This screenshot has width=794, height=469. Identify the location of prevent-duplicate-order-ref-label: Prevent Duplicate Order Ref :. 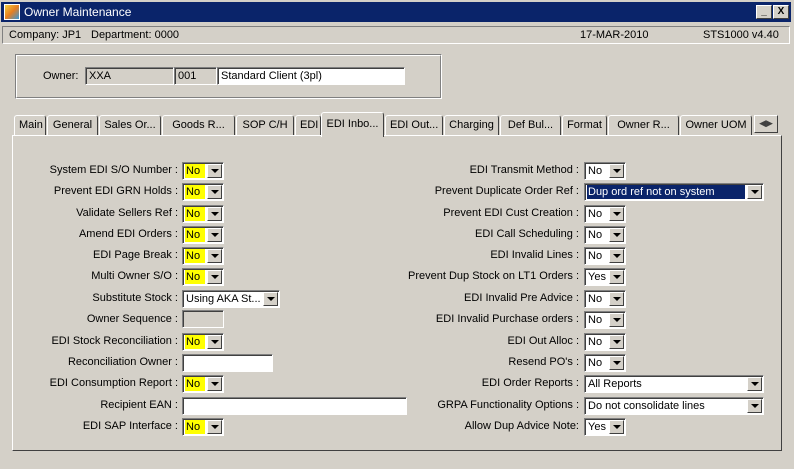
(506, 191).